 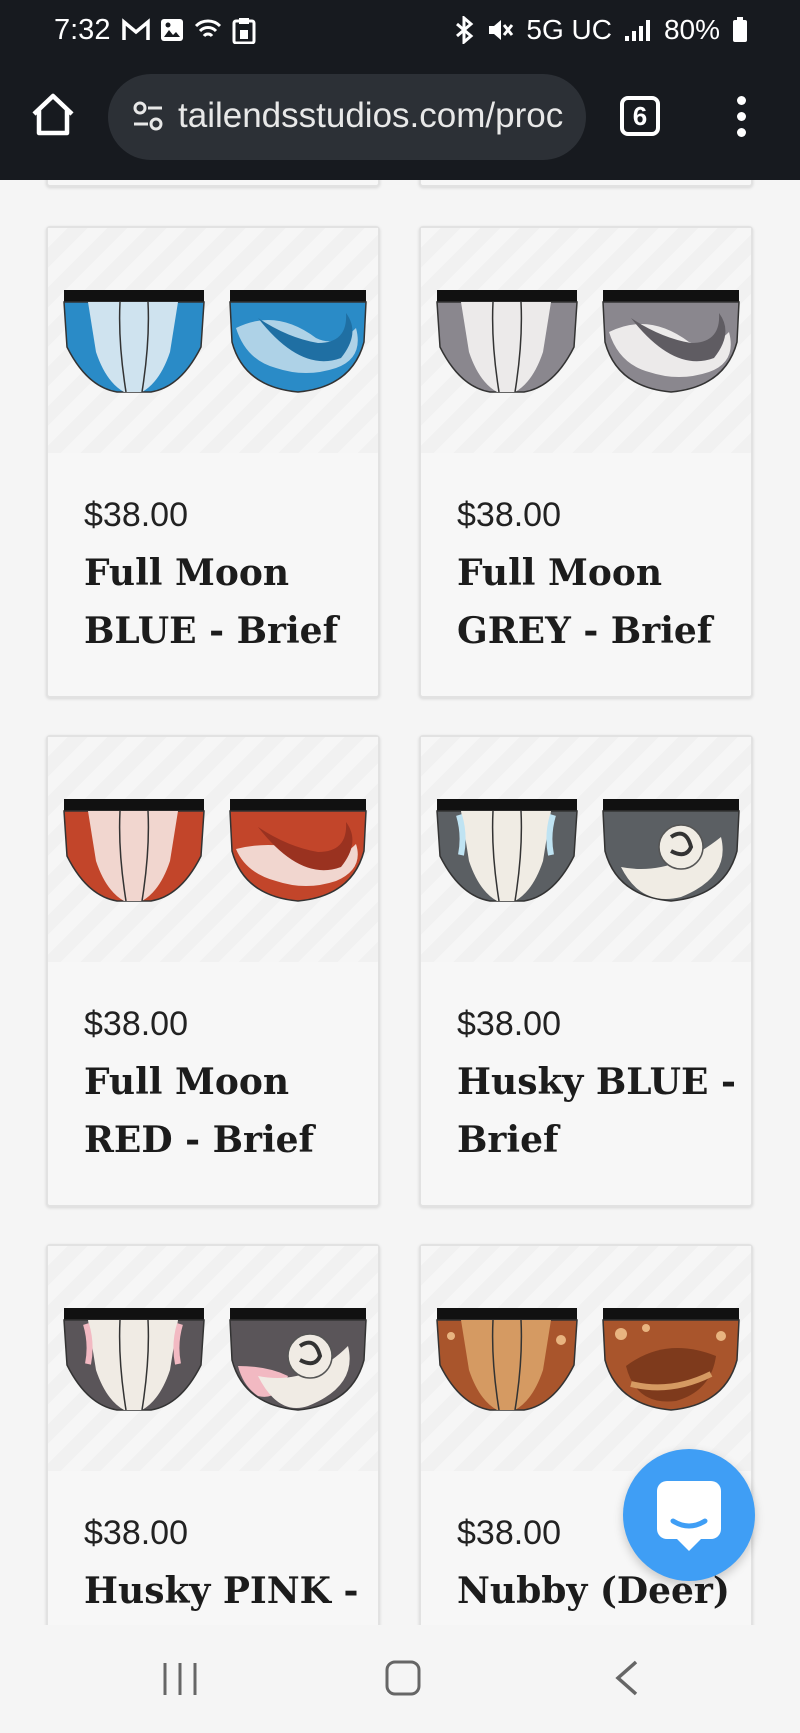 I want to click on product-card: $38.00 Full Moon BLUE - Brief, so click(x=213, y=462).